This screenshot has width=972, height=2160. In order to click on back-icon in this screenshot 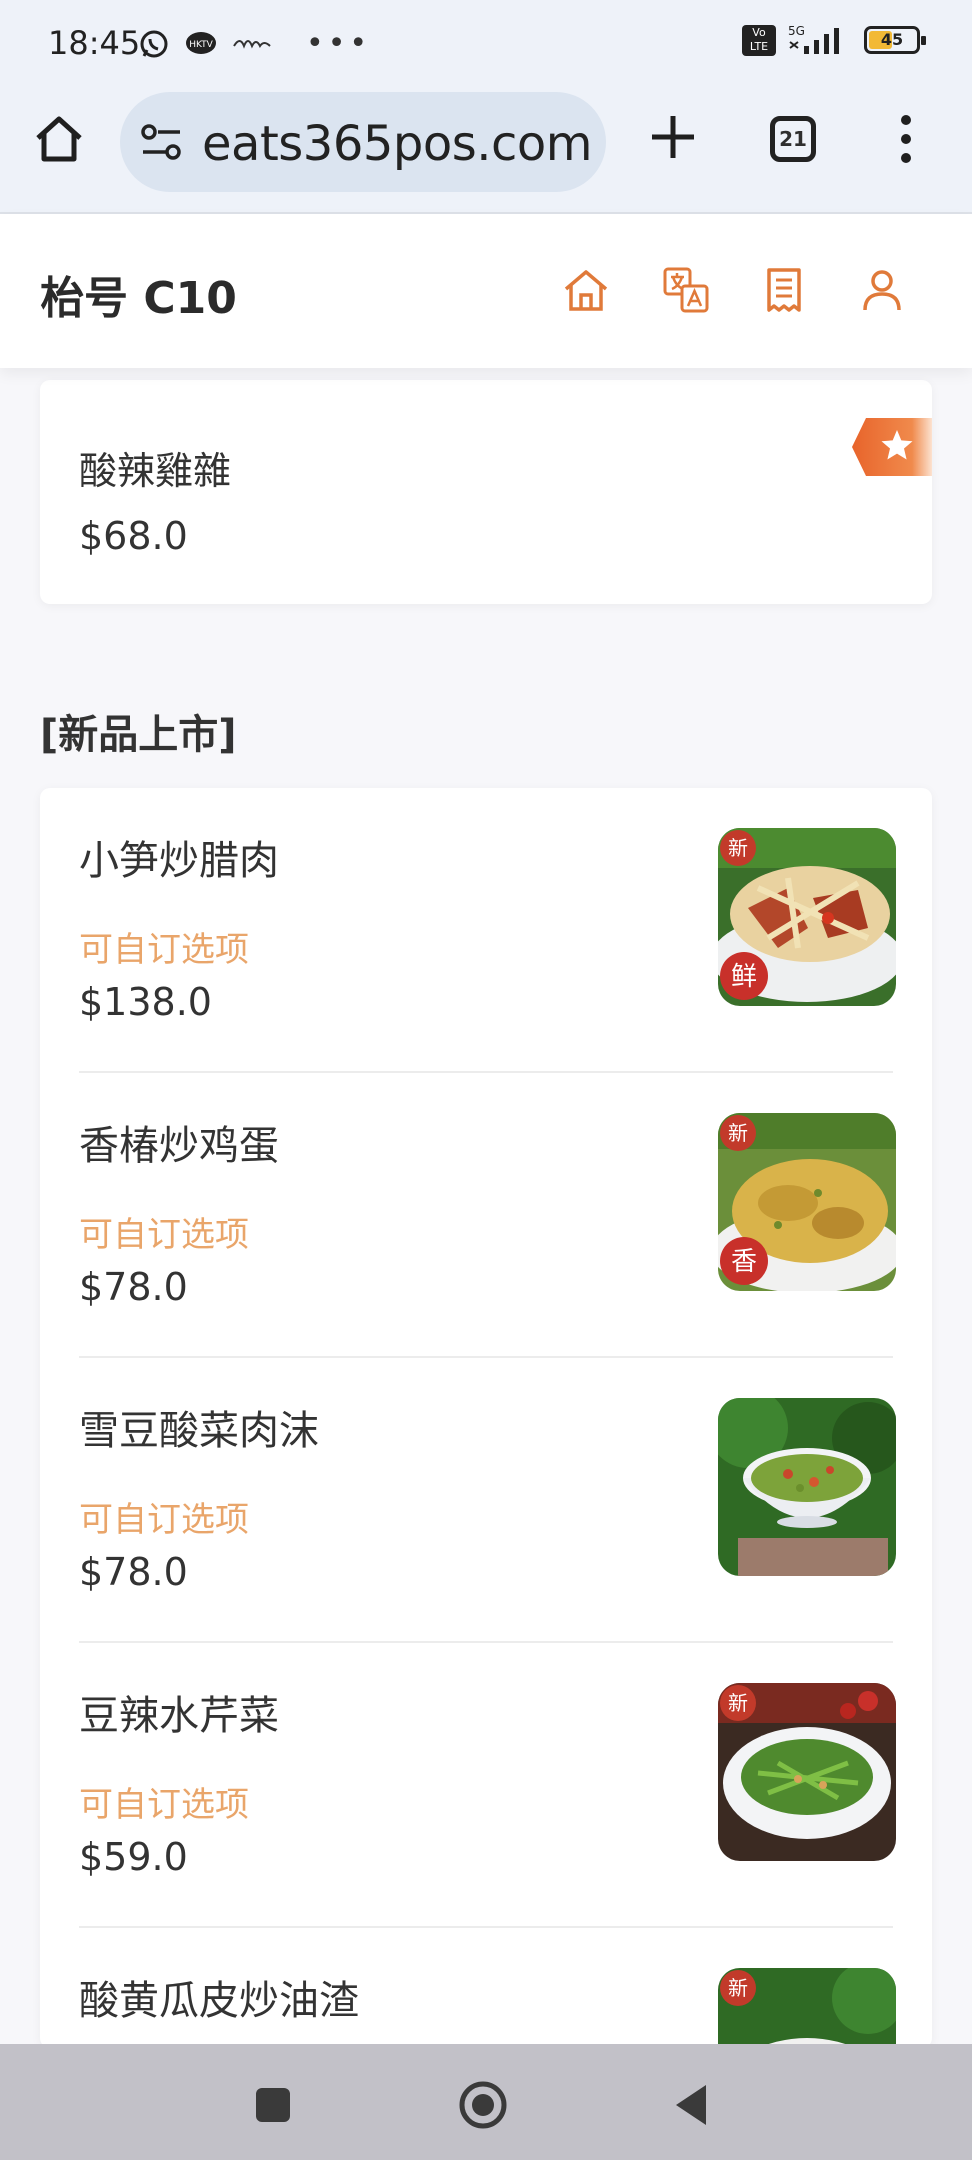, I will do `click(693, 2105)`.